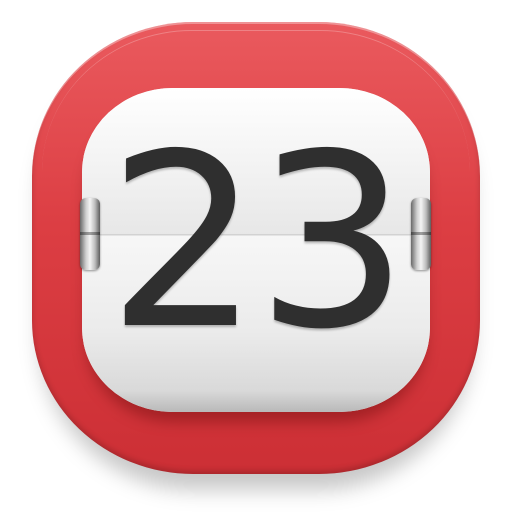  What do you see at coordinates (90, 234) in the screenshot?
I see `left-hinge-icon` at bounding box center [90, 234].